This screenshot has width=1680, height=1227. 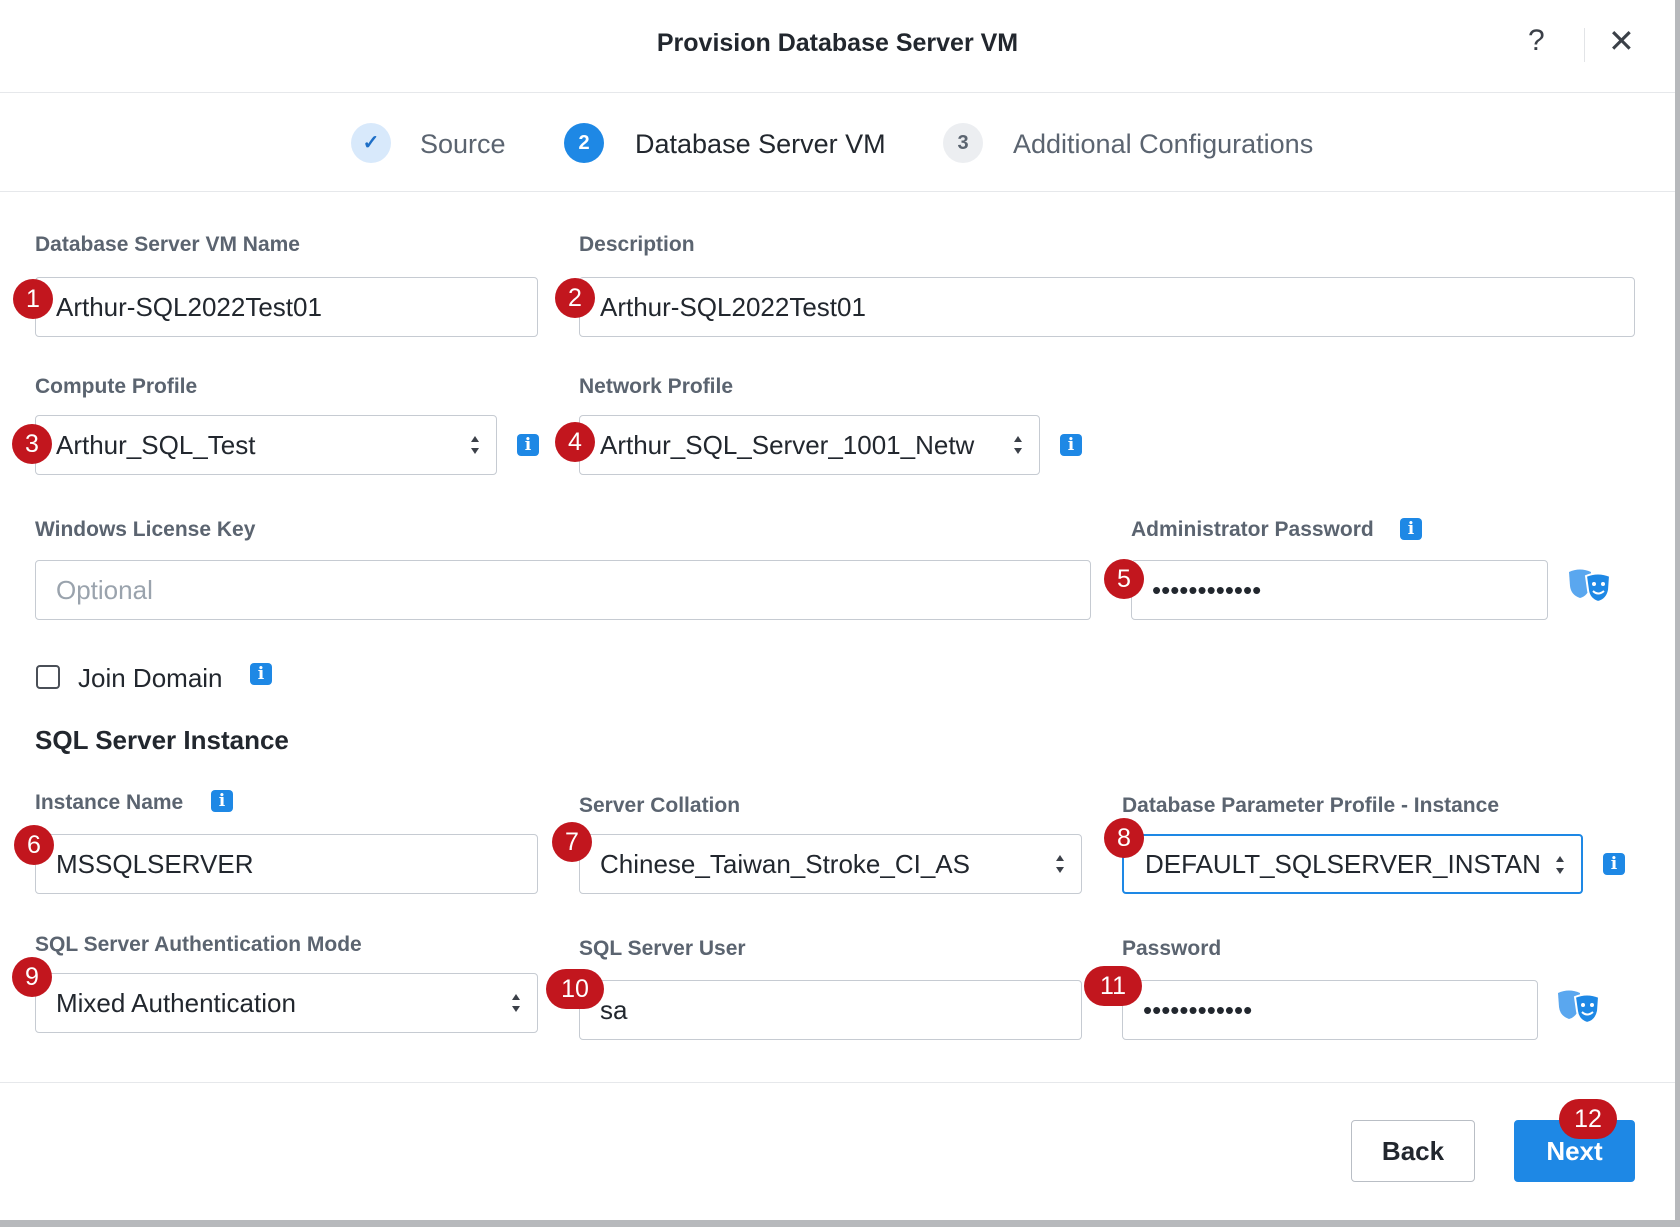 What do you see at coordinates (1163, 144) in the screenshot?
I see `step-additional-configurations-label: Additional Configurations` at bounding box center [1163, 144].